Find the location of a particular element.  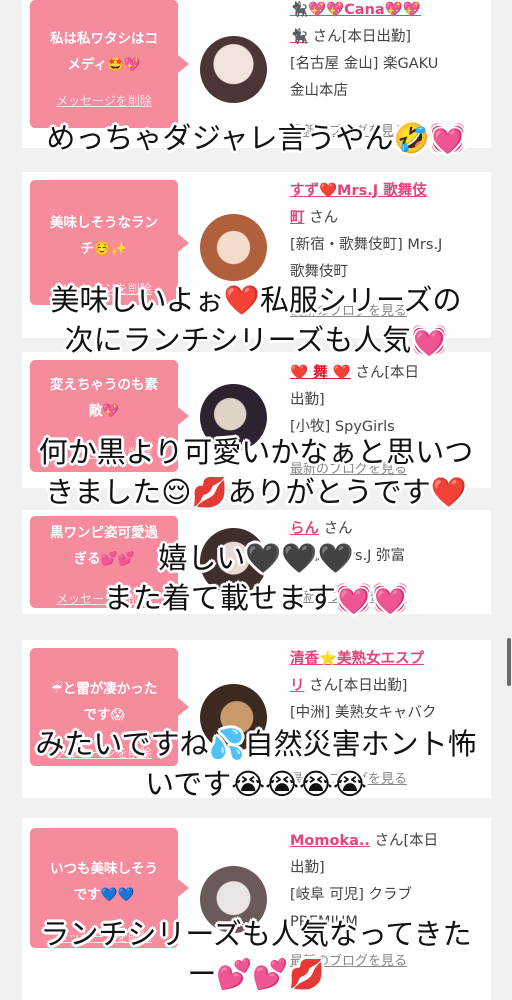

scrollbar-thumb is located at coordinates (509, 662).